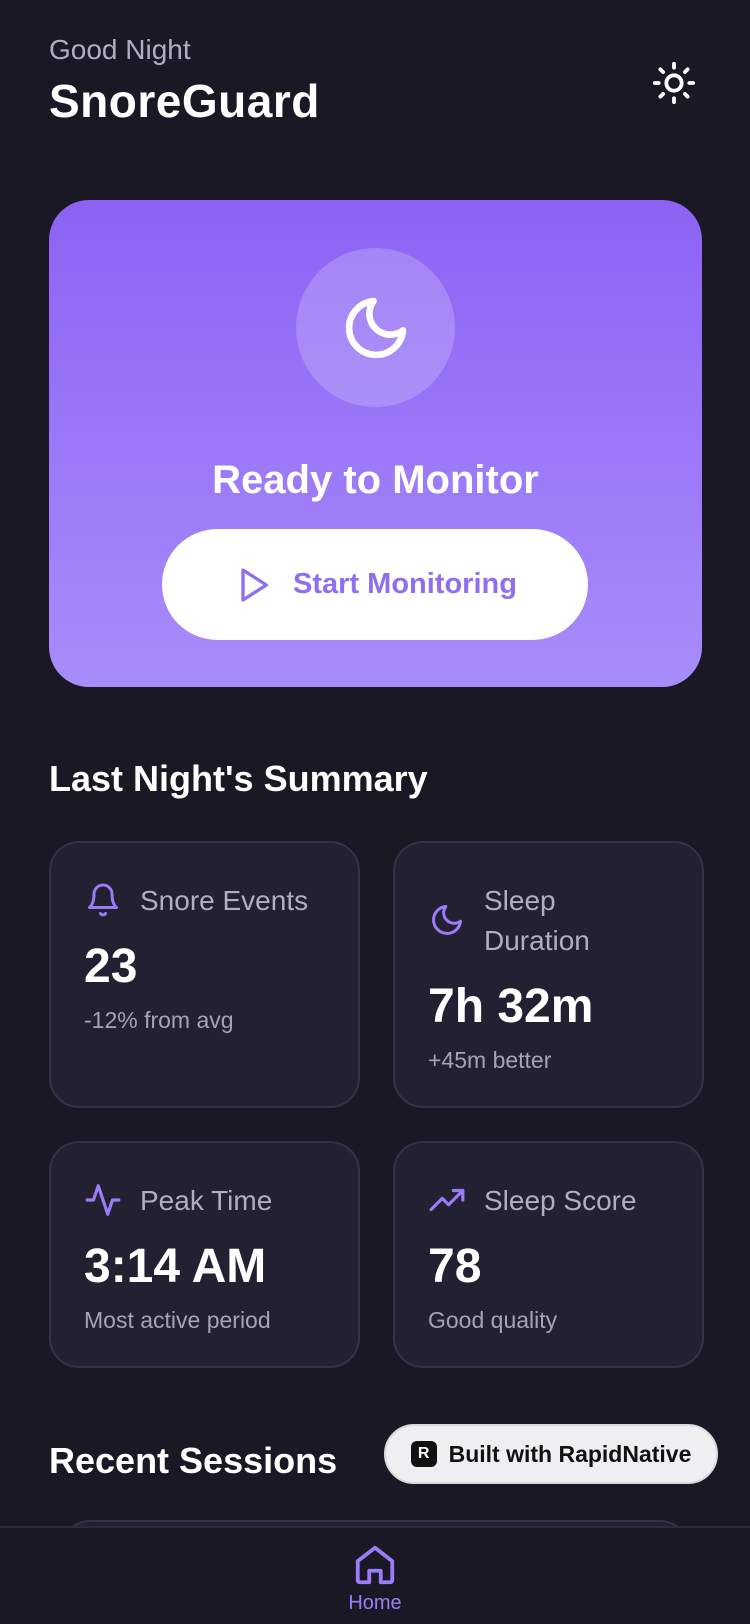 The image size is (750, 1624). I want to click on play-icon, so click(255, 584).